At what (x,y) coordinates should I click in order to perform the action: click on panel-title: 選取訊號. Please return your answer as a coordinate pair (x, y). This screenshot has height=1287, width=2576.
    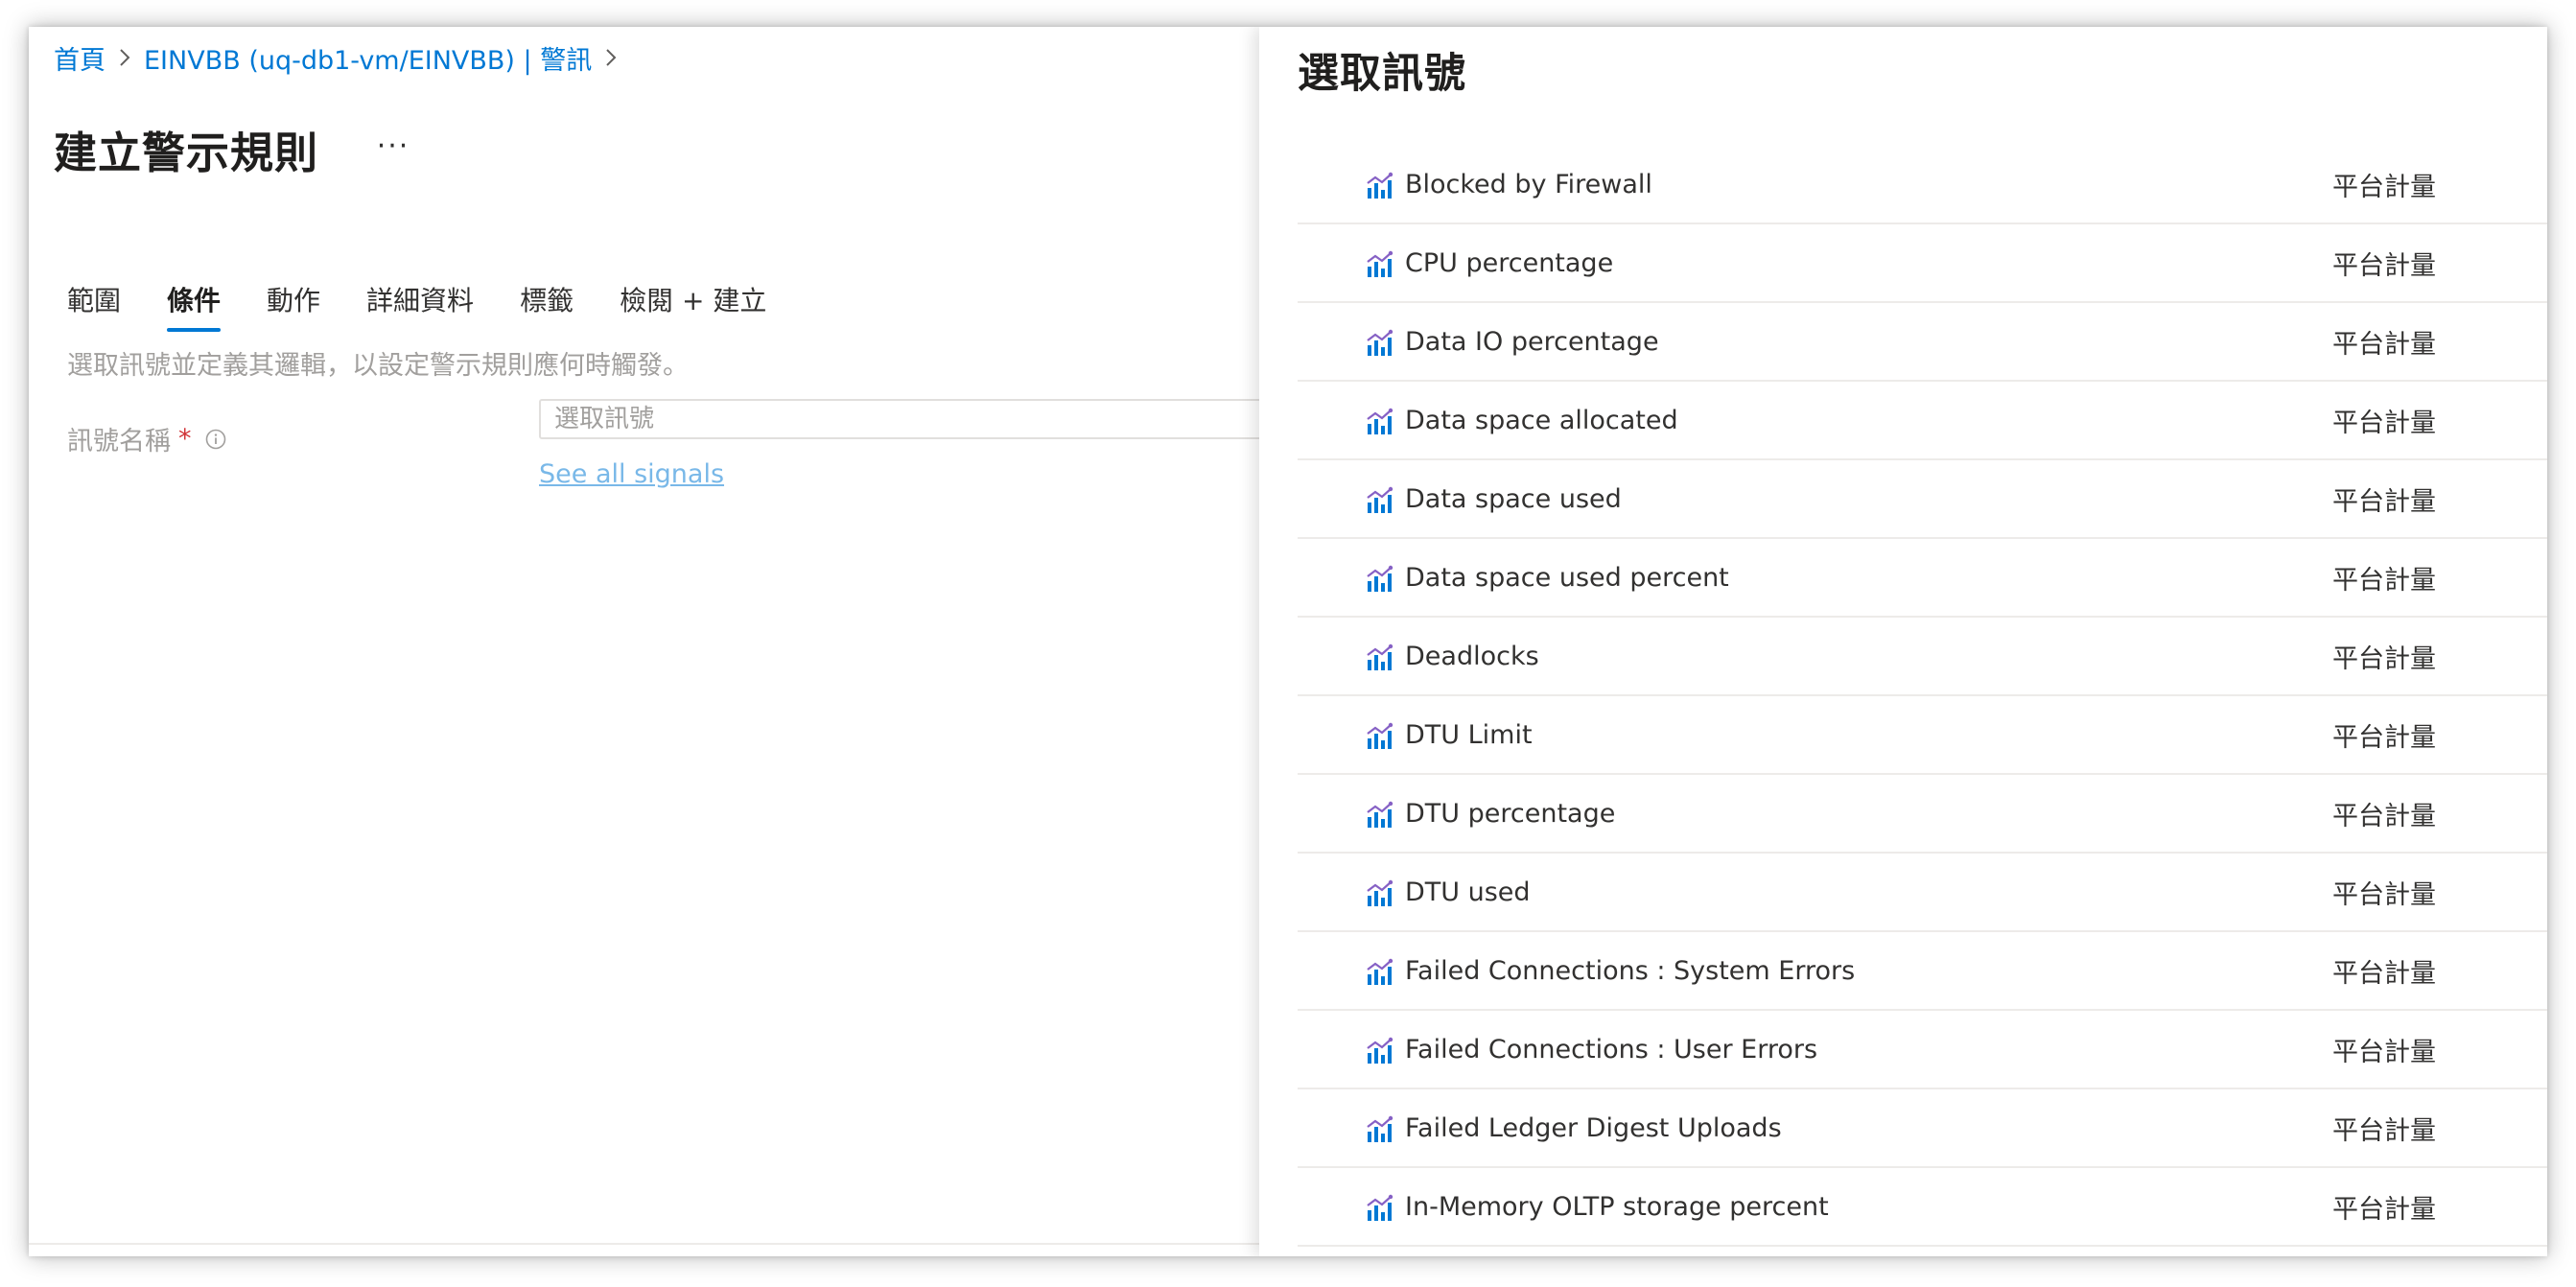
    Looking at the image, I should click on (1382, 74).